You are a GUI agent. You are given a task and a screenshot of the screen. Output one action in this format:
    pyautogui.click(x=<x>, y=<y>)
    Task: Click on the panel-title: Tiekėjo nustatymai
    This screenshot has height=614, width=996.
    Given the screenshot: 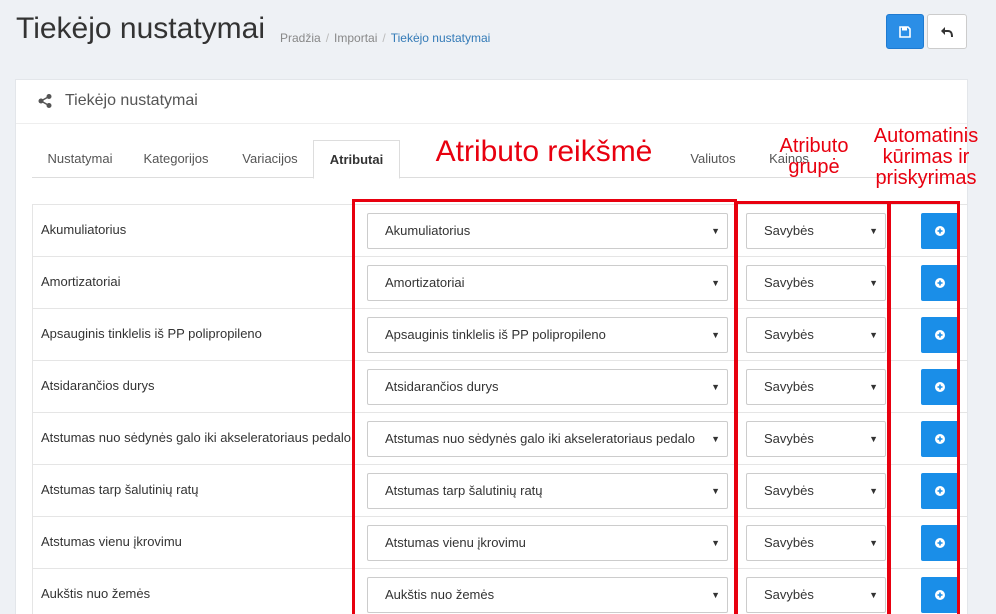 What is the action you would take?
    pyautogui.click(x=131, y=100)
    